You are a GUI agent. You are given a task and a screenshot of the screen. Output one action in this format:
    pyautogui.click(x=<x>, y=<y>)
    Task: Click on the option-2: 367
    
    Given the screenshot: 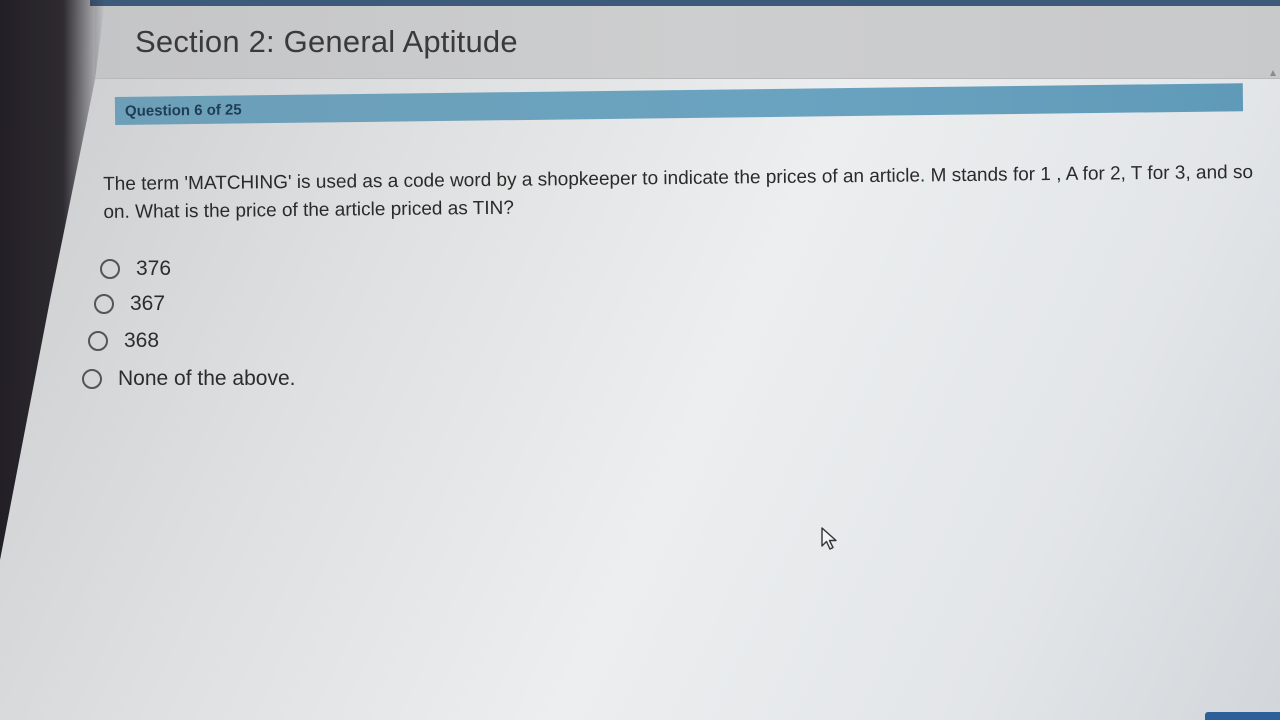 What is the action you would take?
    pyautogui.click(x=129, y=304)
    